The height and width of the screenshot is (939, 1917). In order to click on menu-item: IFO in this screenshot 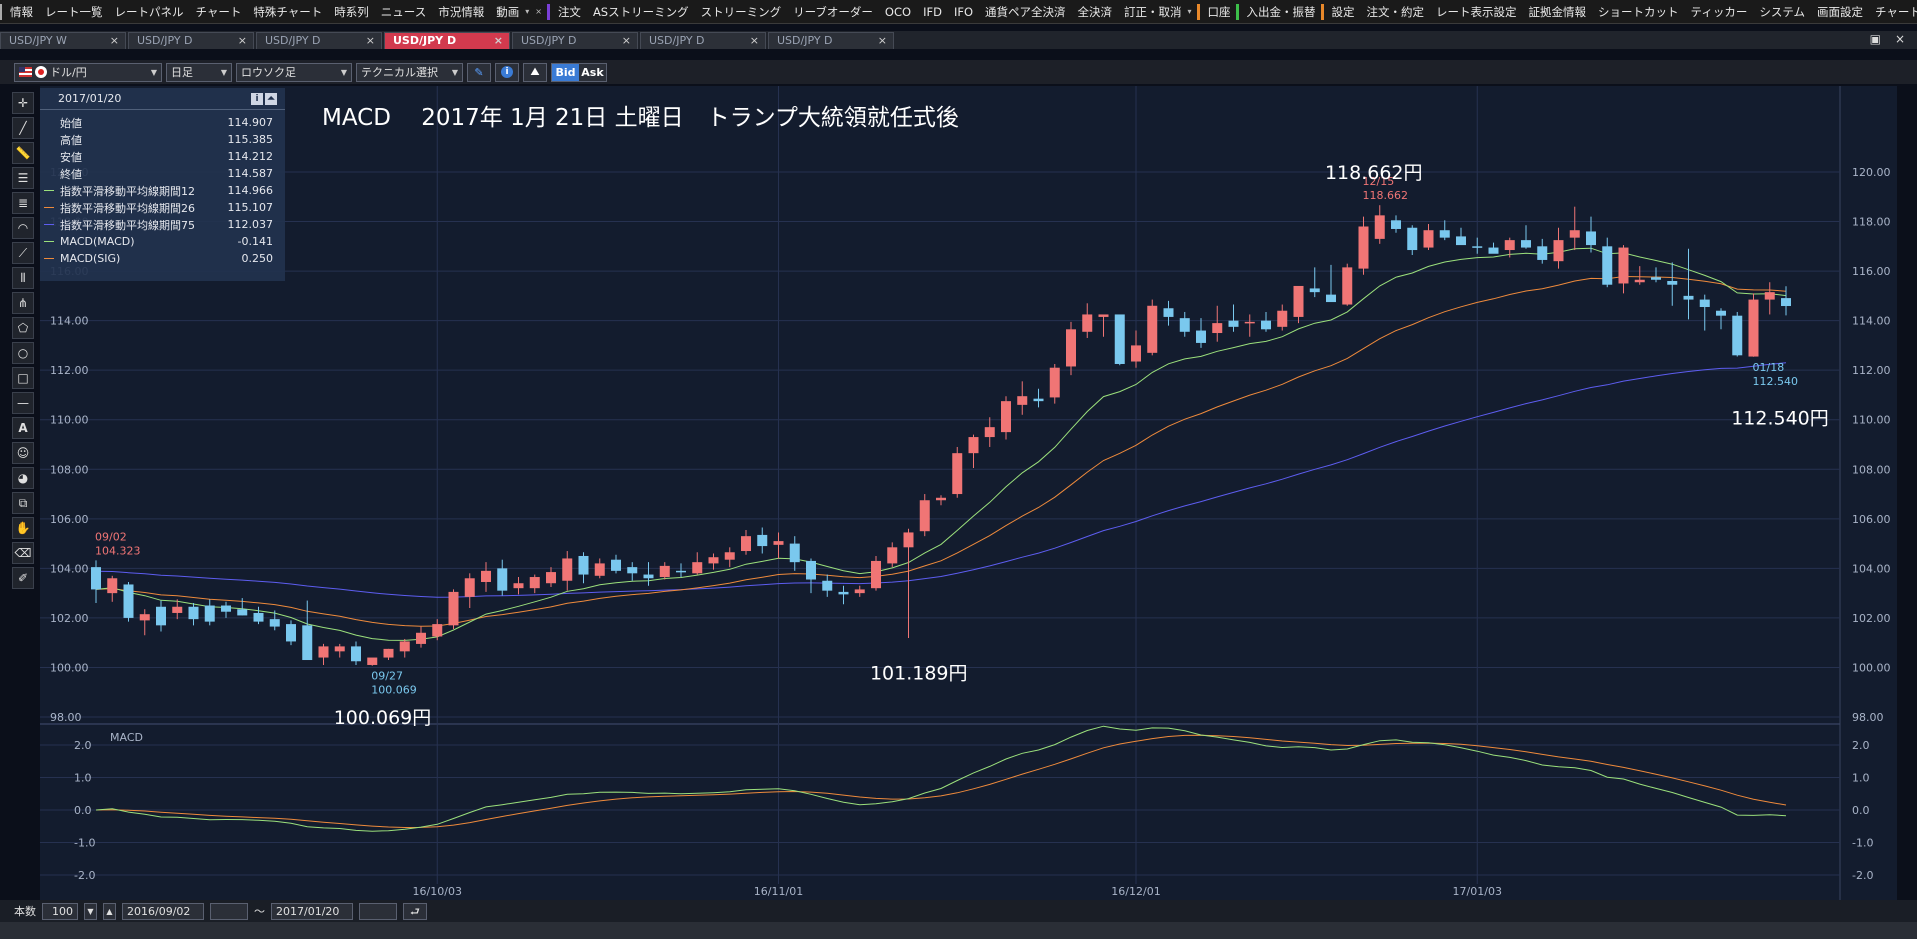, I will do `click(963, 11)`.